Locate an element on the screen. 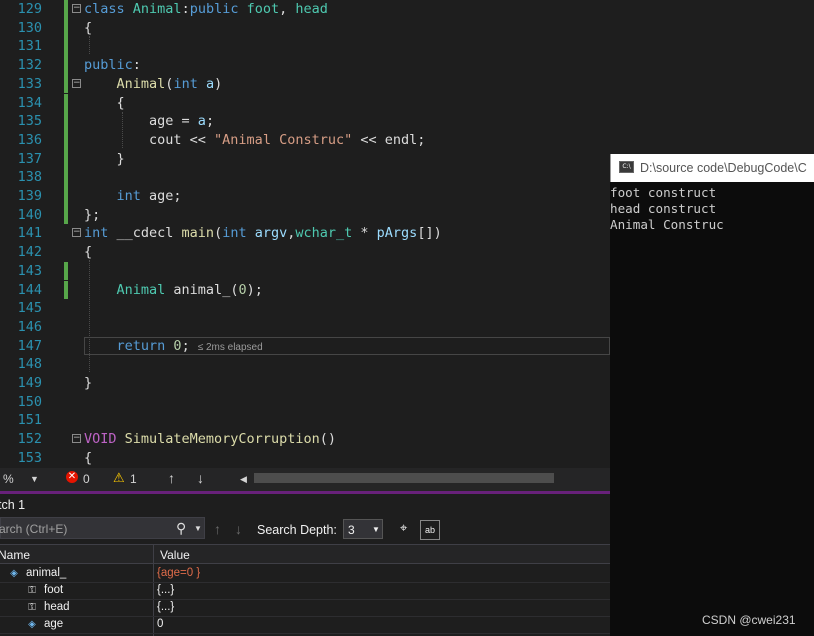 Image resolution: width=814 pixels, height=636 pixels. code-token: ; is located at coordinates (210, 121).